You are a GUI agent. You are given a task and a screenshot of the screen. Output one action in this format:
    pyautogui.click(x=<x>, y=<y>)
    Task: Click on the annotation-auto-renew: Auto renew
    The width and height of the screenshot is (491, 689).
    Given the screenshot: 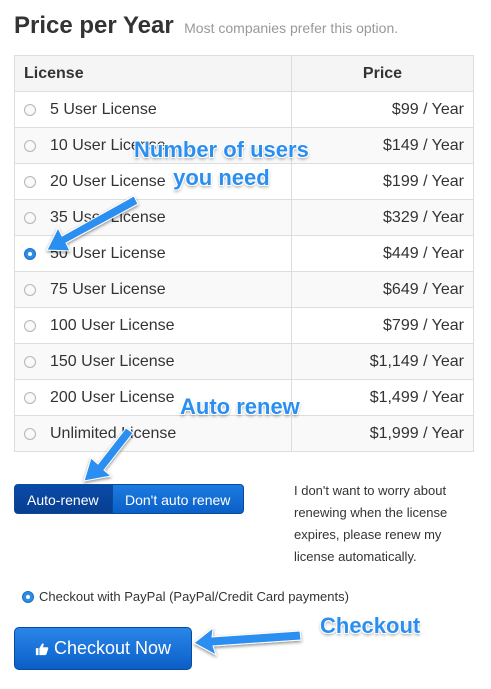 What is the action you would take?
    pyautogui.click(x=240, y=406)
    